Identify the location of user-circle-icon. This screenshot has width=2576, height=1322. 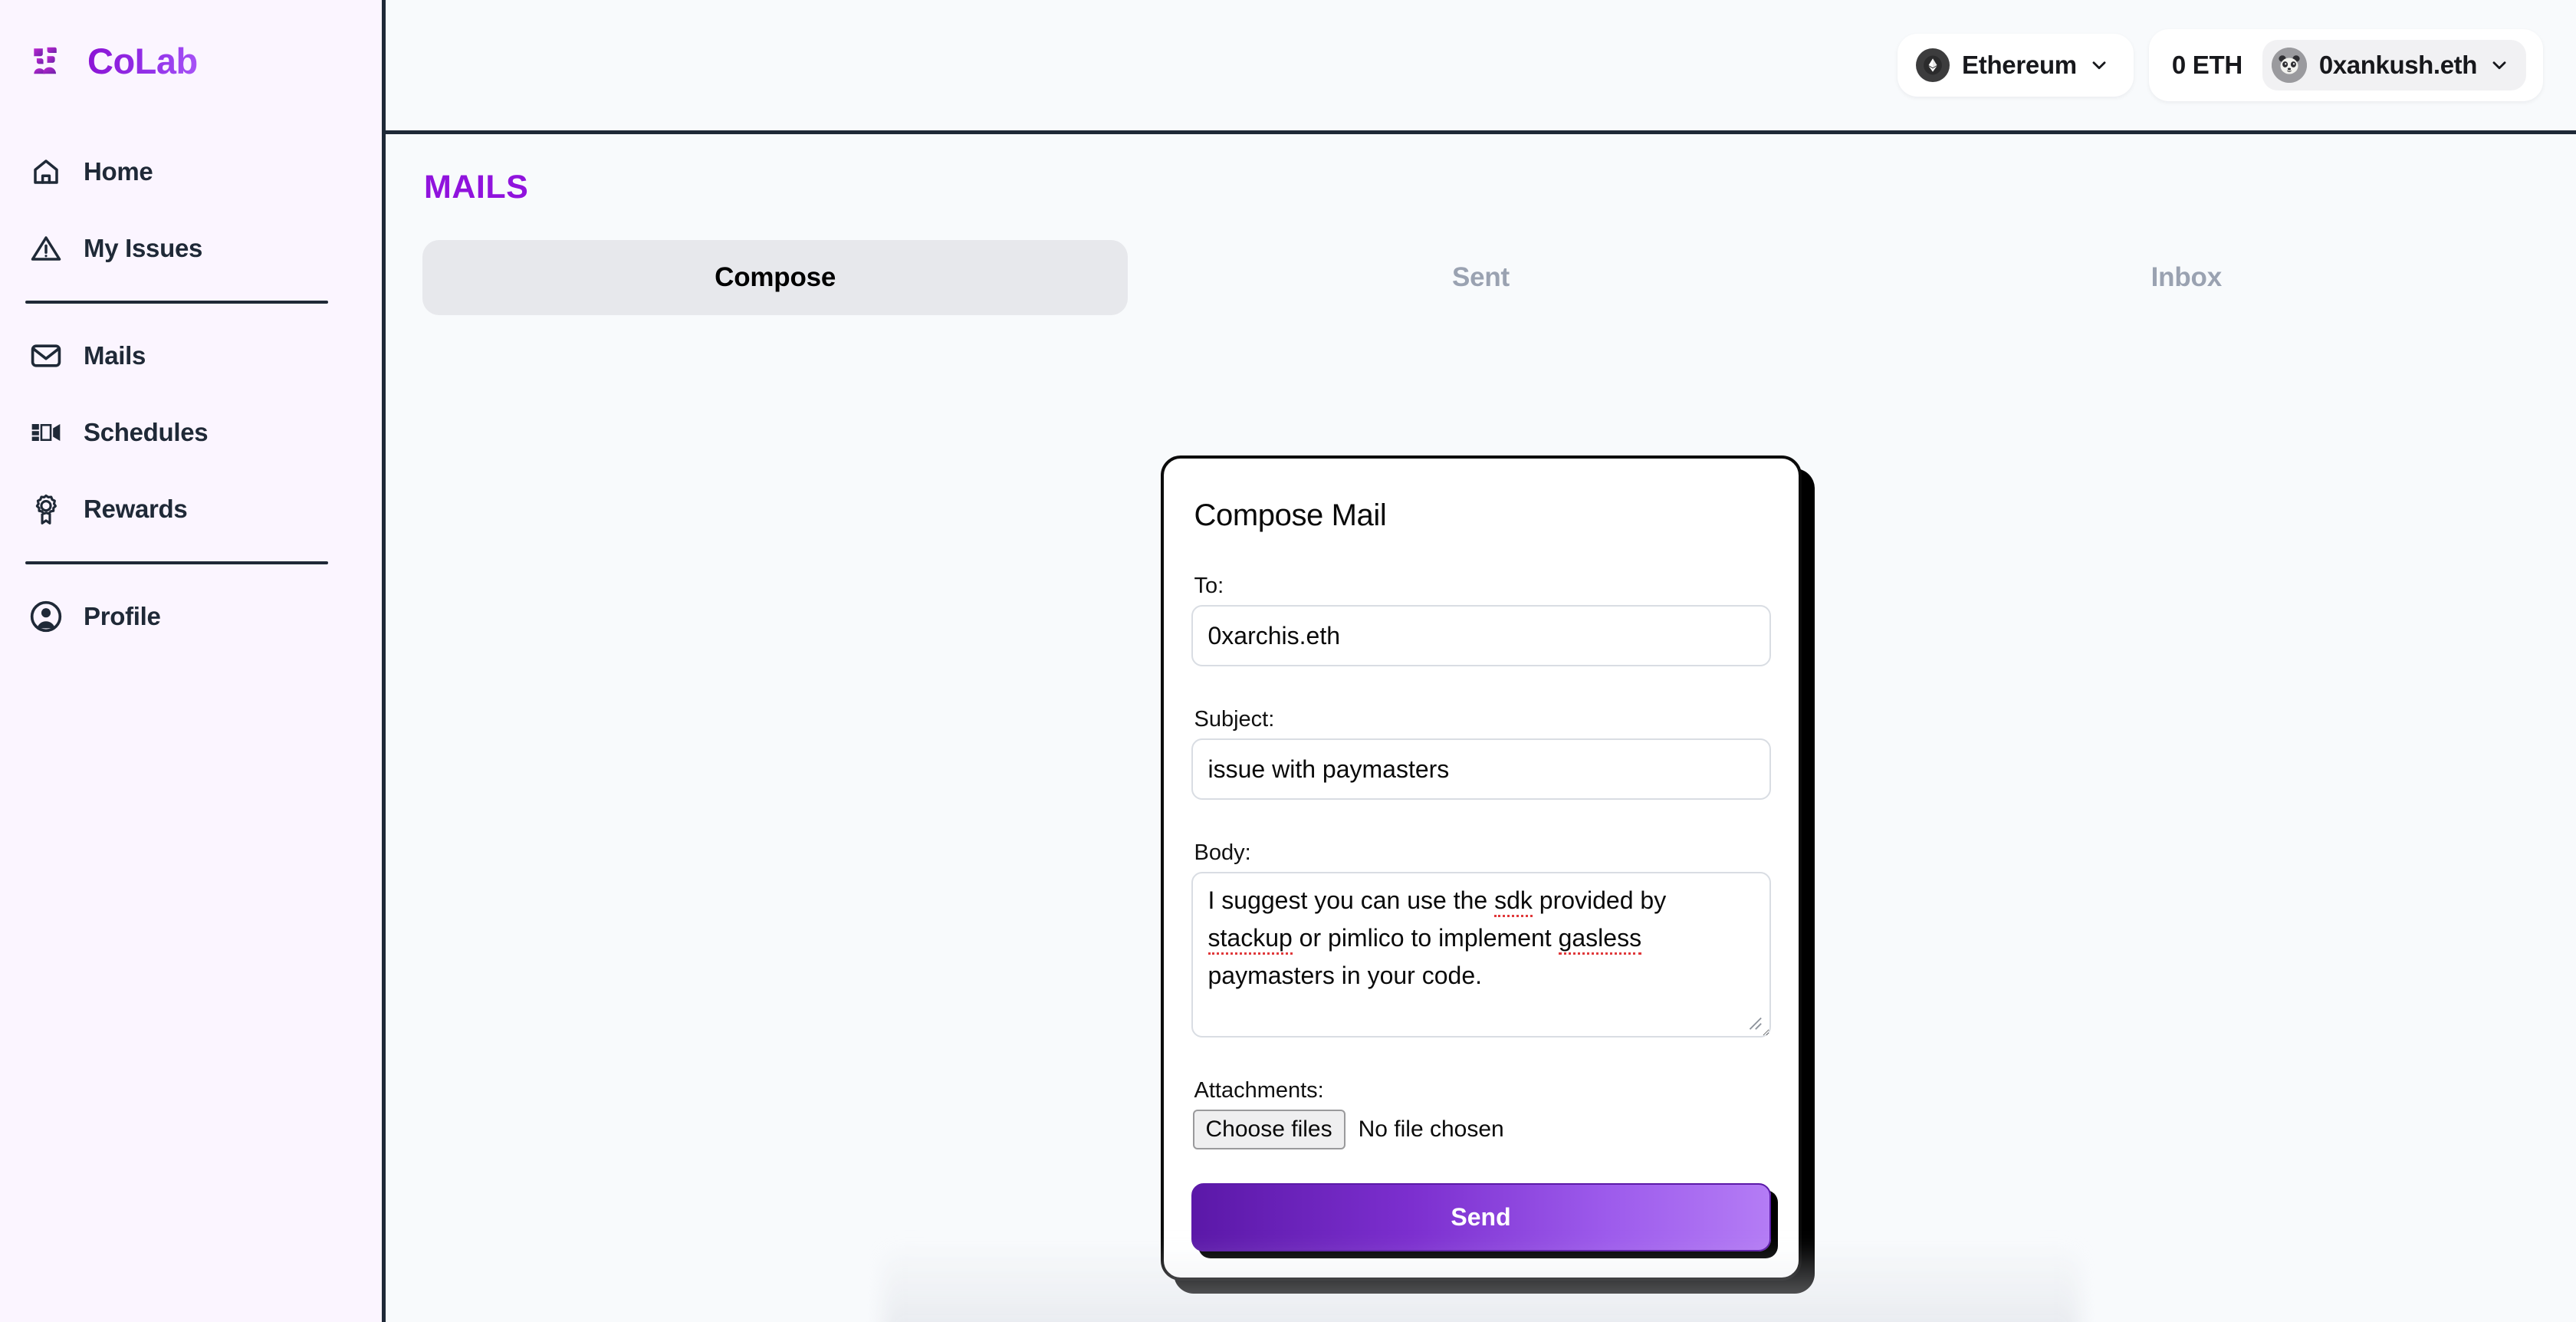
(46, 616).